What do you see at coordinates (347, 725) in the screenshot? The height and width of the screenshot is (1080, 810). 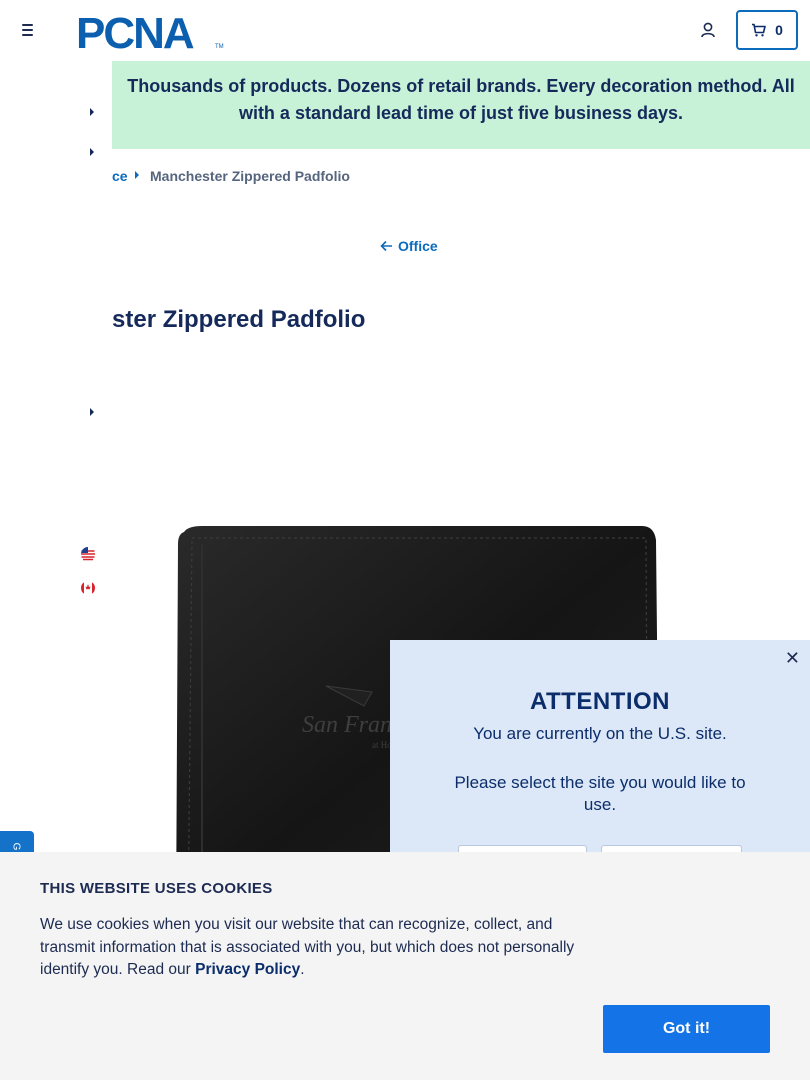 I see `svg-text: San Fran` at bounding box center [347, 725].